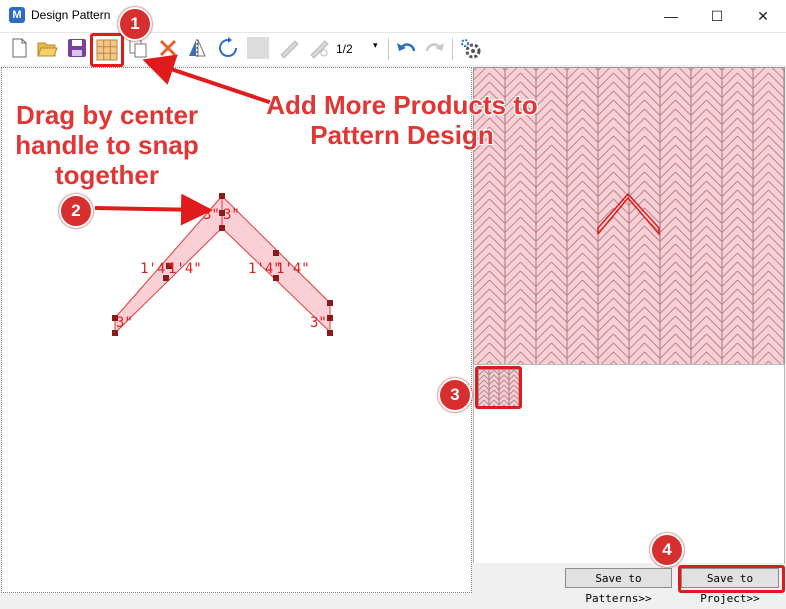 The width and height of the screenshot is (786, 609). What do you see at coordinates (455, 395) in the screenshot?
I see `badge-3: 3` at bounding box center [455, 395].